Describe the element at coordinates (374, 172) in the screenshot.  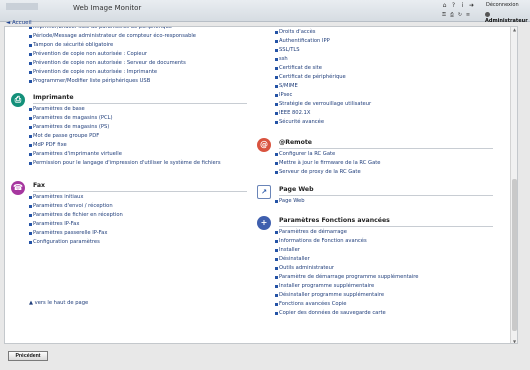
I see `menu-link: Serveur de proxy de la RC Gate` at that location.